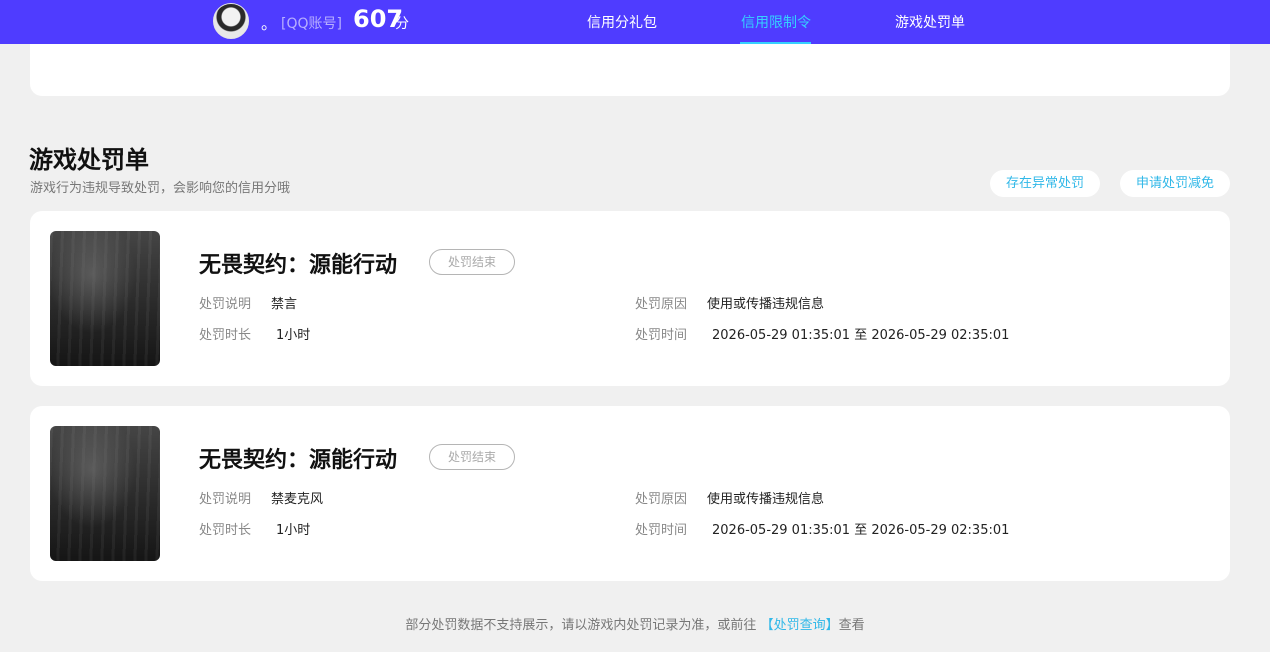 The image size is (1270, 652). Describe the element at coordinates (89, 160) in the screenshot. I see `section-title: 游戏处罚单` at that location.